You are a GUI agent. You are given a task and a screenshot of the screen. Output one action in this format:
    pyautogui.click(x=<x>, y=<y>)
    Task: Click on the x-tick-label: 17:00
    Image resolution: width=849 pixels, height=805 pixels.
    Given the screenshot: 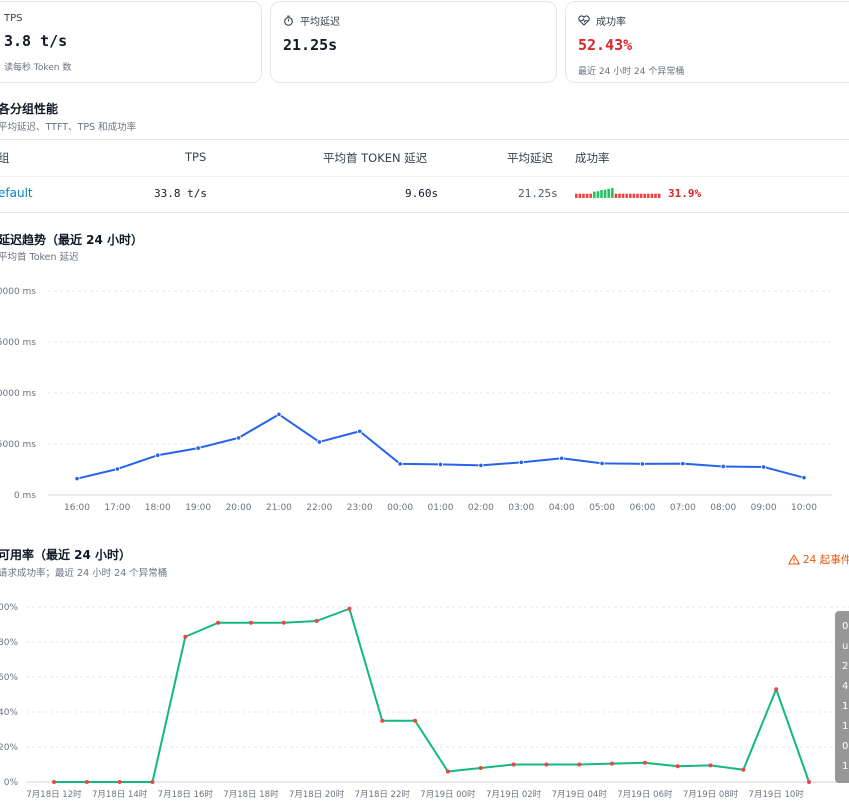 What is the action you would take?
    pyautogui.click(x=117, y=508)
    